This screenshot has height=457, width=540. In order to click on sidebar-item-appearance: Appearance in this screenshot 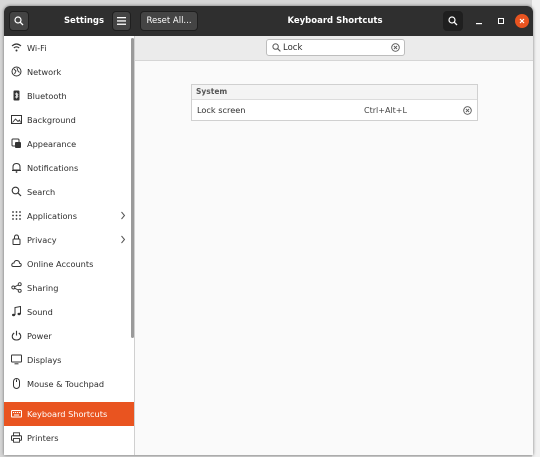, I will do `click(69, 144)`.